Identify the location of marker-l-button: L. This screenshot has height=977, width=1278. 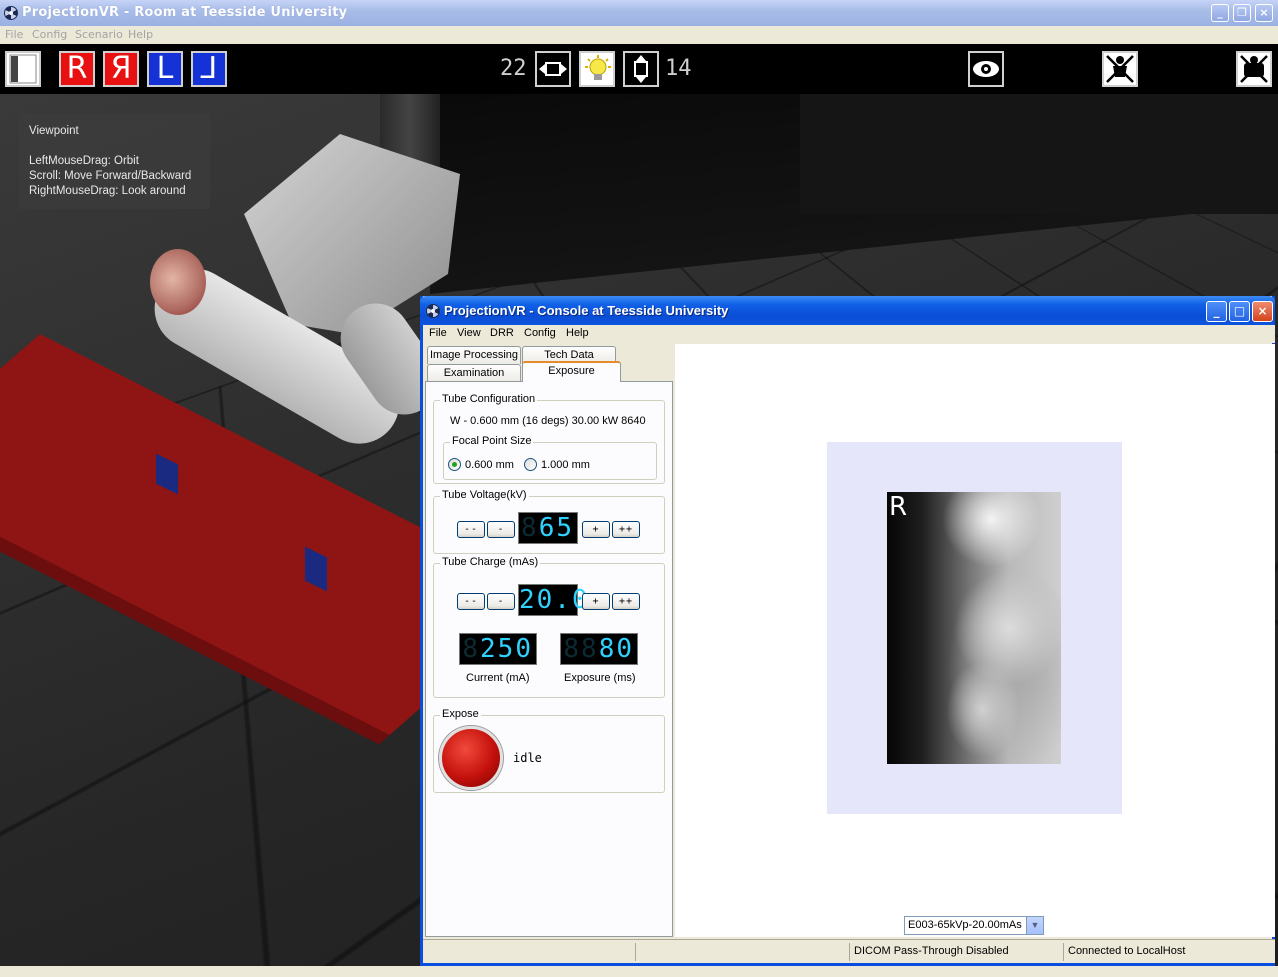
(165, 69).